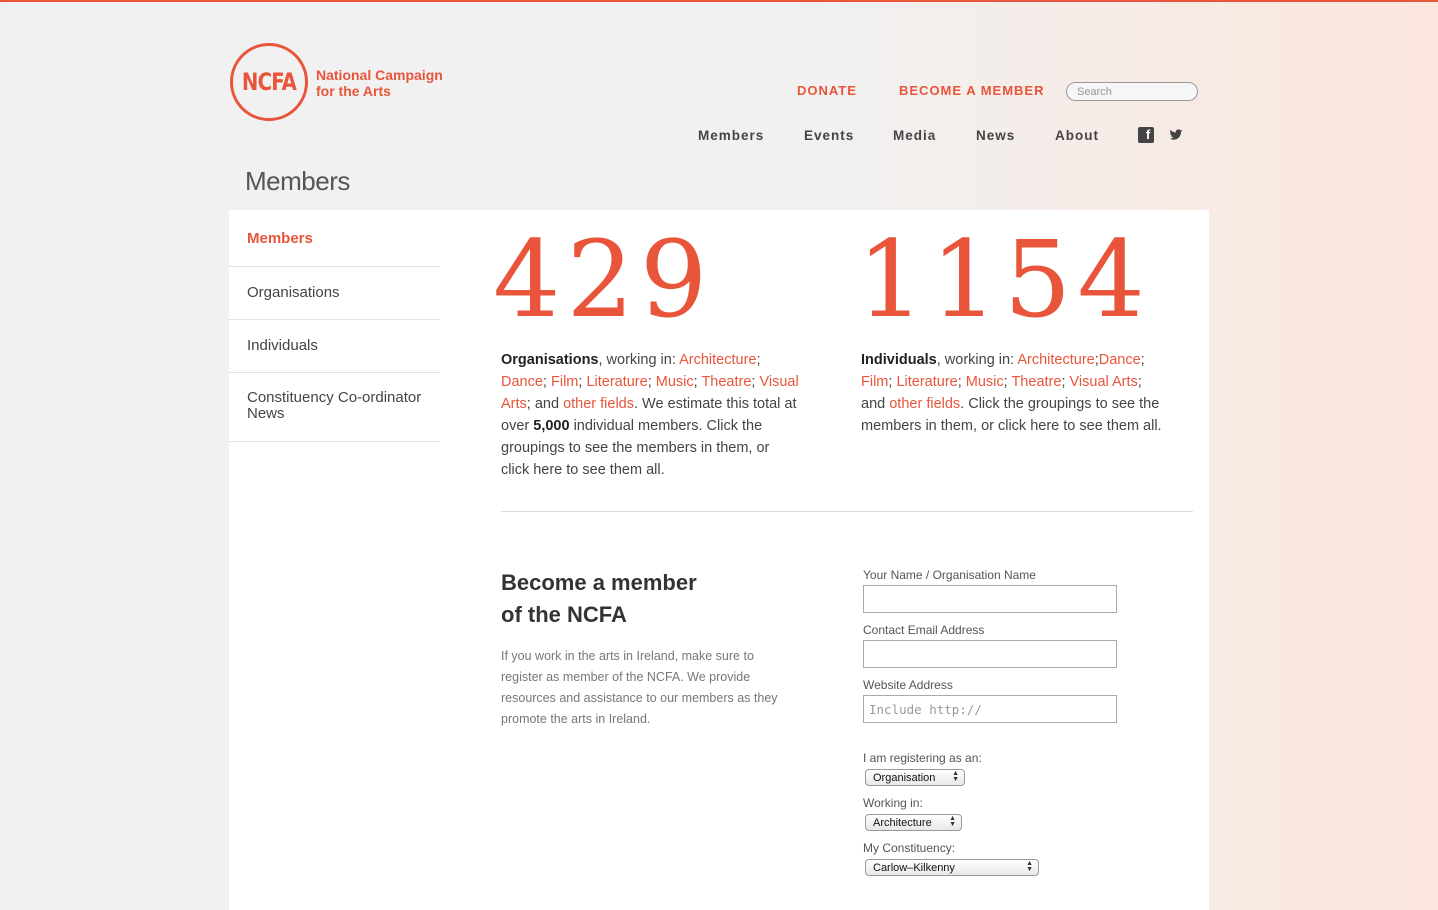  I want to click on constituency-value: Carlow–Kilkenny, so click(914, 867).